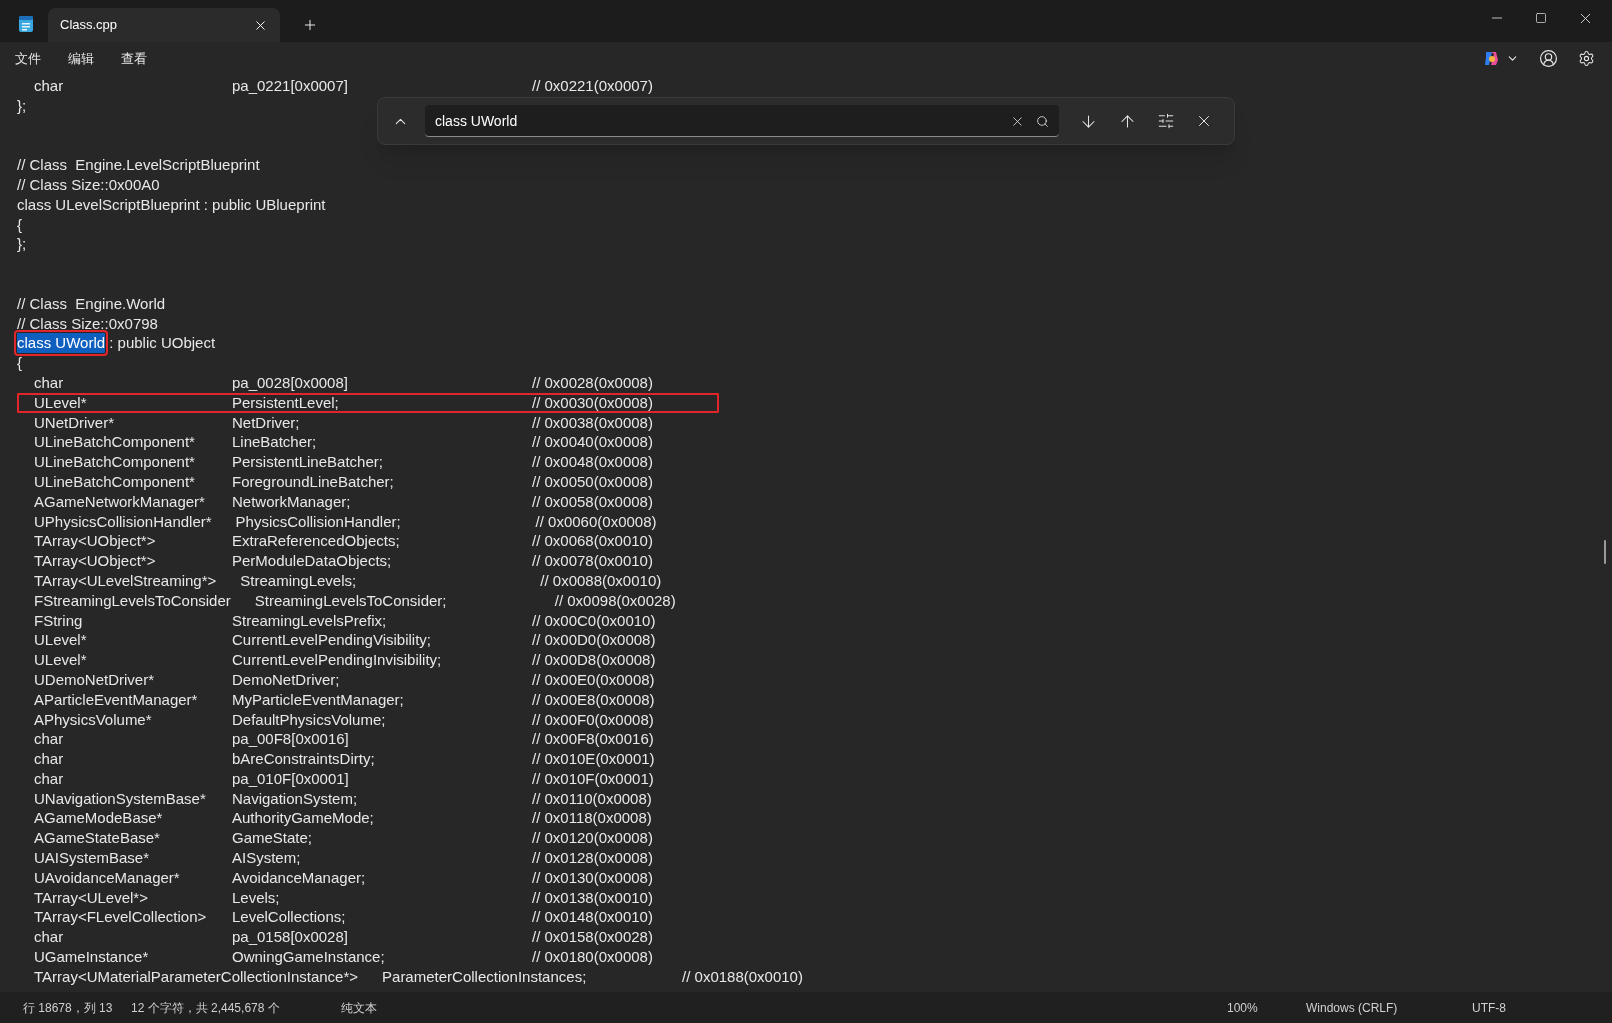 This screenshot has height=1023, width=1612. I want to click on field-name: LevelCollections;, so click(289, 917).